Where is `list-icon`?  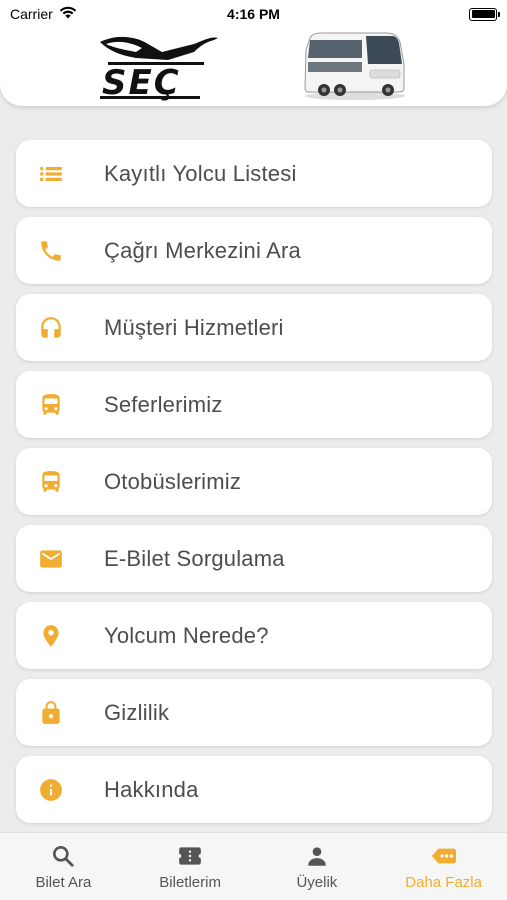 list-icon is located at coordinates (51, 174).